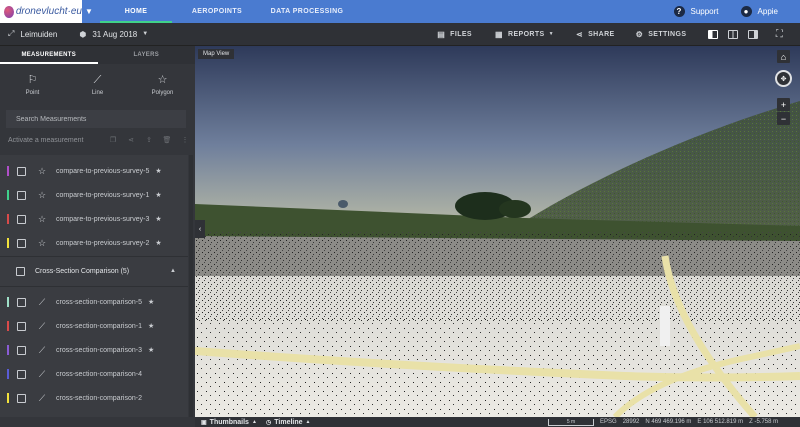 The height and width of the screenshot is (427, 800). I want to click on panel-tabs: MEASUREMENTS LAYERS, so click(97, 55).